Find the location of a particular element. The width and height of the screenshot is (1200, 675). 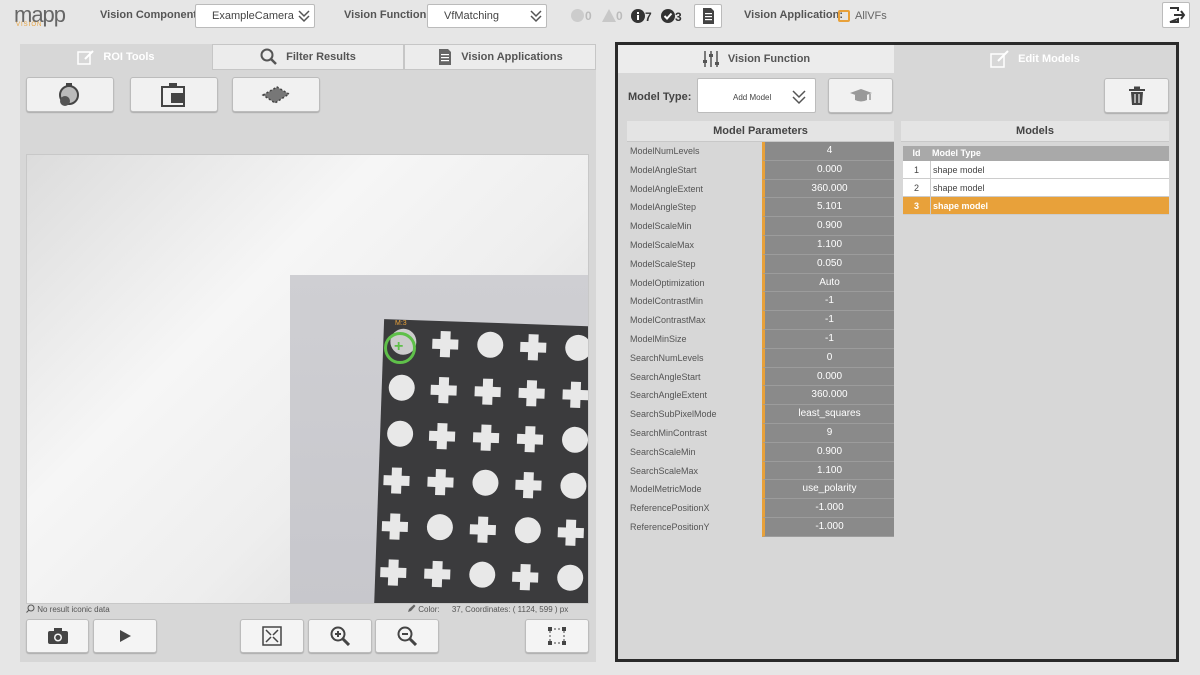

param-name: ModelScaleMax is located at coordinates (662, 244).